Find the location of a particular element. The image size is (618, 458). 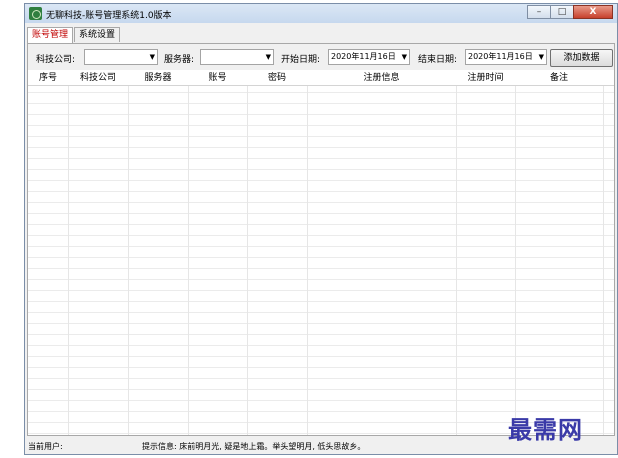

status-tip: 提示信息: 床前明月光, 疑是地上霜。举头望明月, 低头思故乡。 is located at coordinates (254, 446).